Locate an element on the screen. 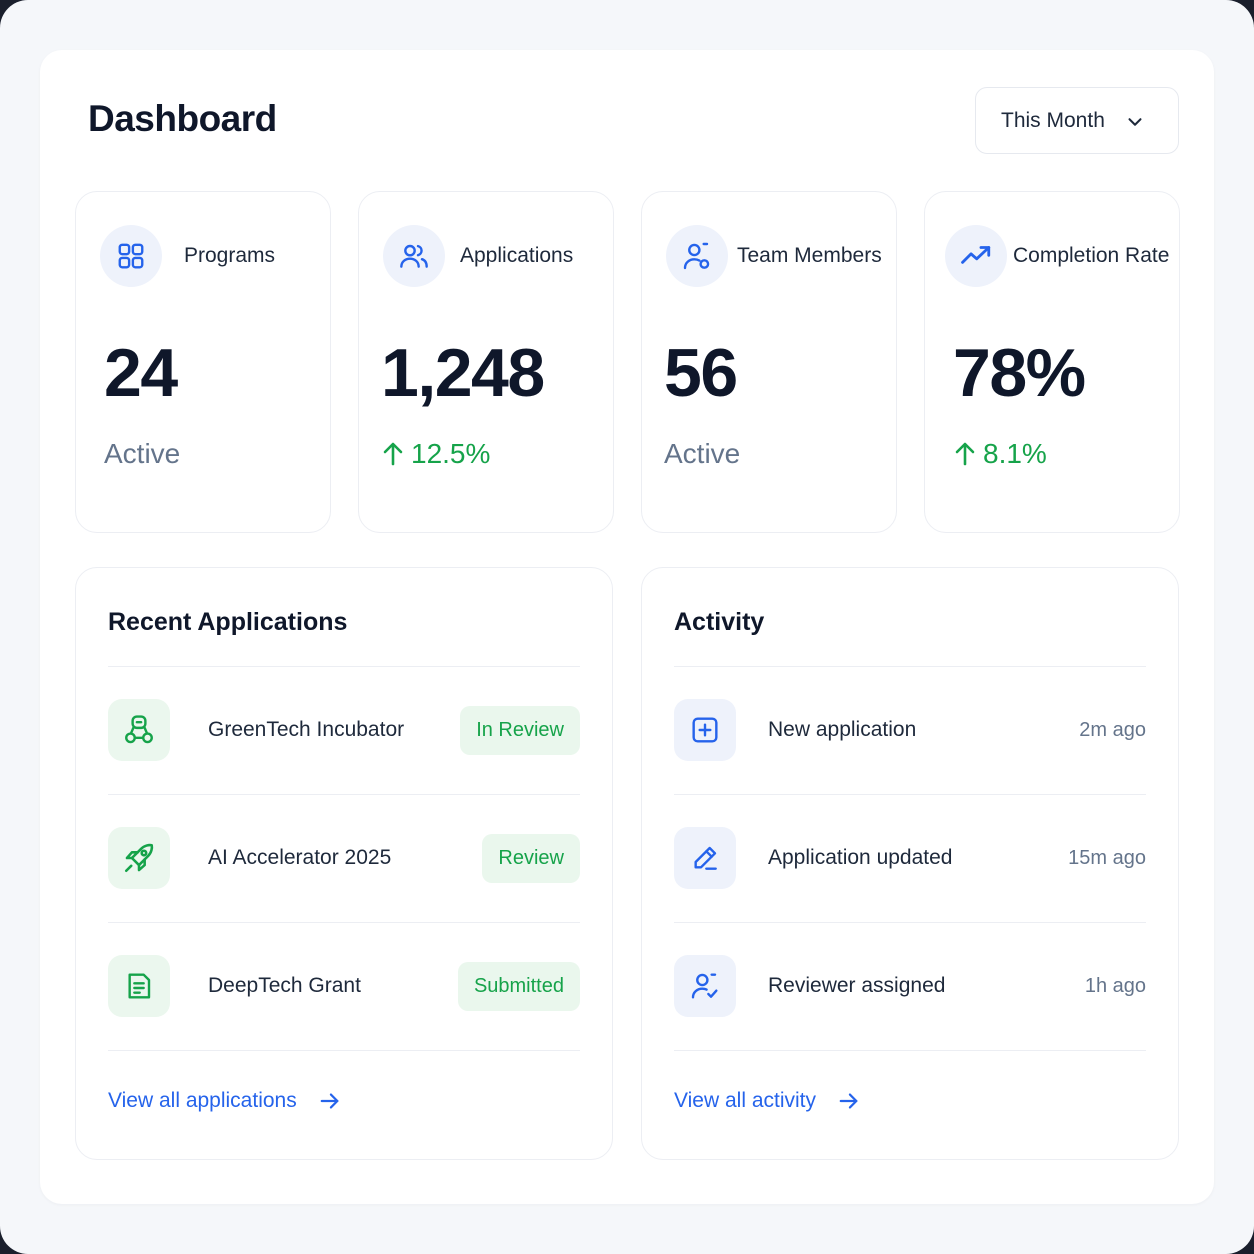  page-title: Dashboard is located at coordinates (182, 118).